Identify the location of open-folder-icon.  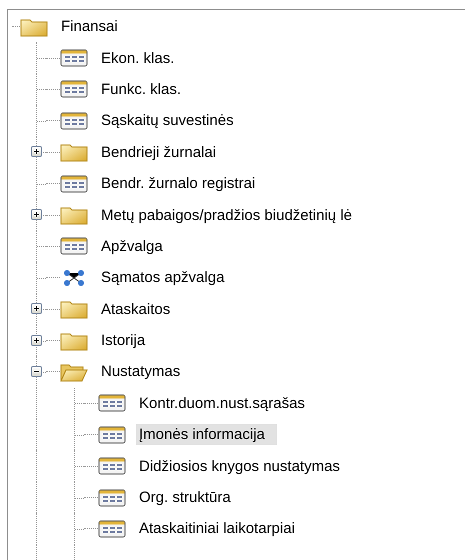
(74, 372).